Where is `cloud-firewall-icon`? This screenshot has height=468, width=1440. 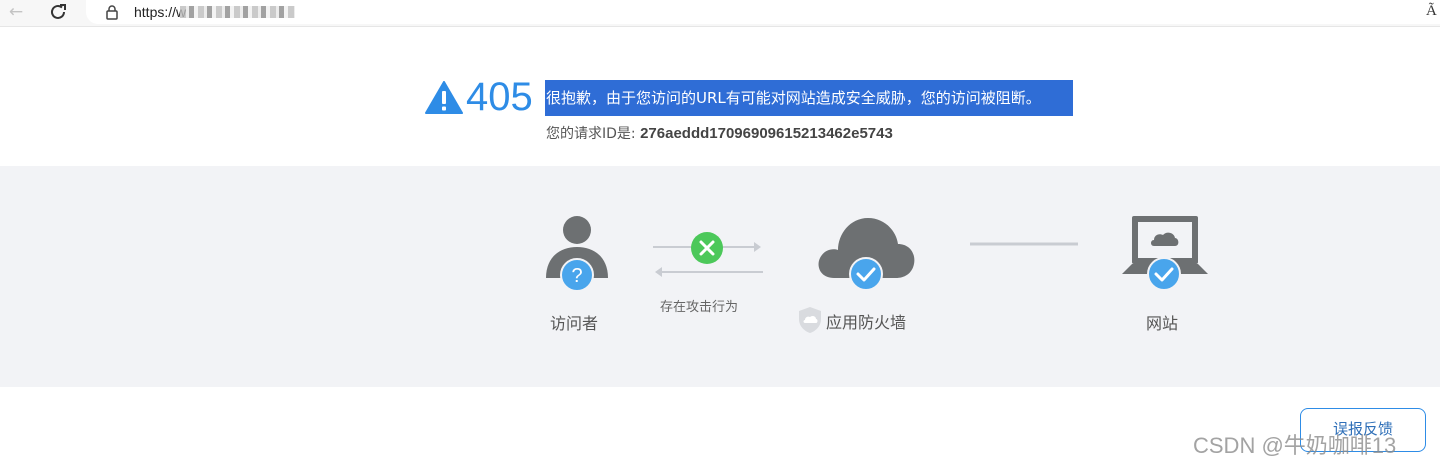 cloud-firewall-icon is located at coordinates (866, 254).